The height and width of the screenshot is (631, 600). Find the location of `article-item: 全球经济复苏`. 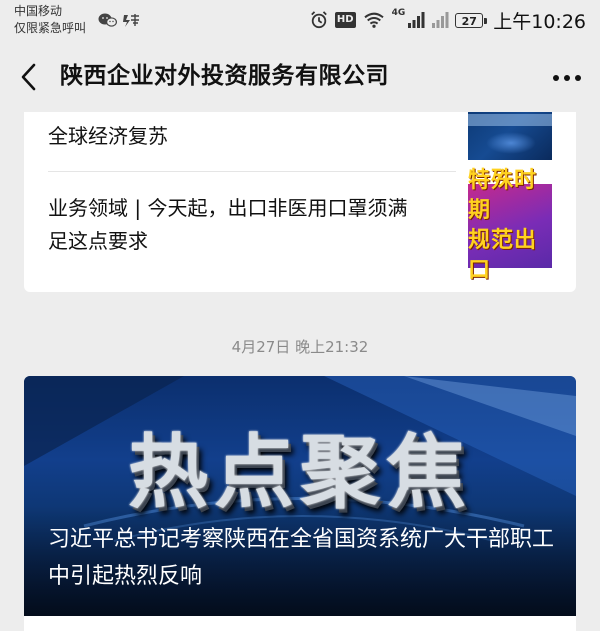

article-item: 全球经济复苏 is located at coordinates (108, 136).